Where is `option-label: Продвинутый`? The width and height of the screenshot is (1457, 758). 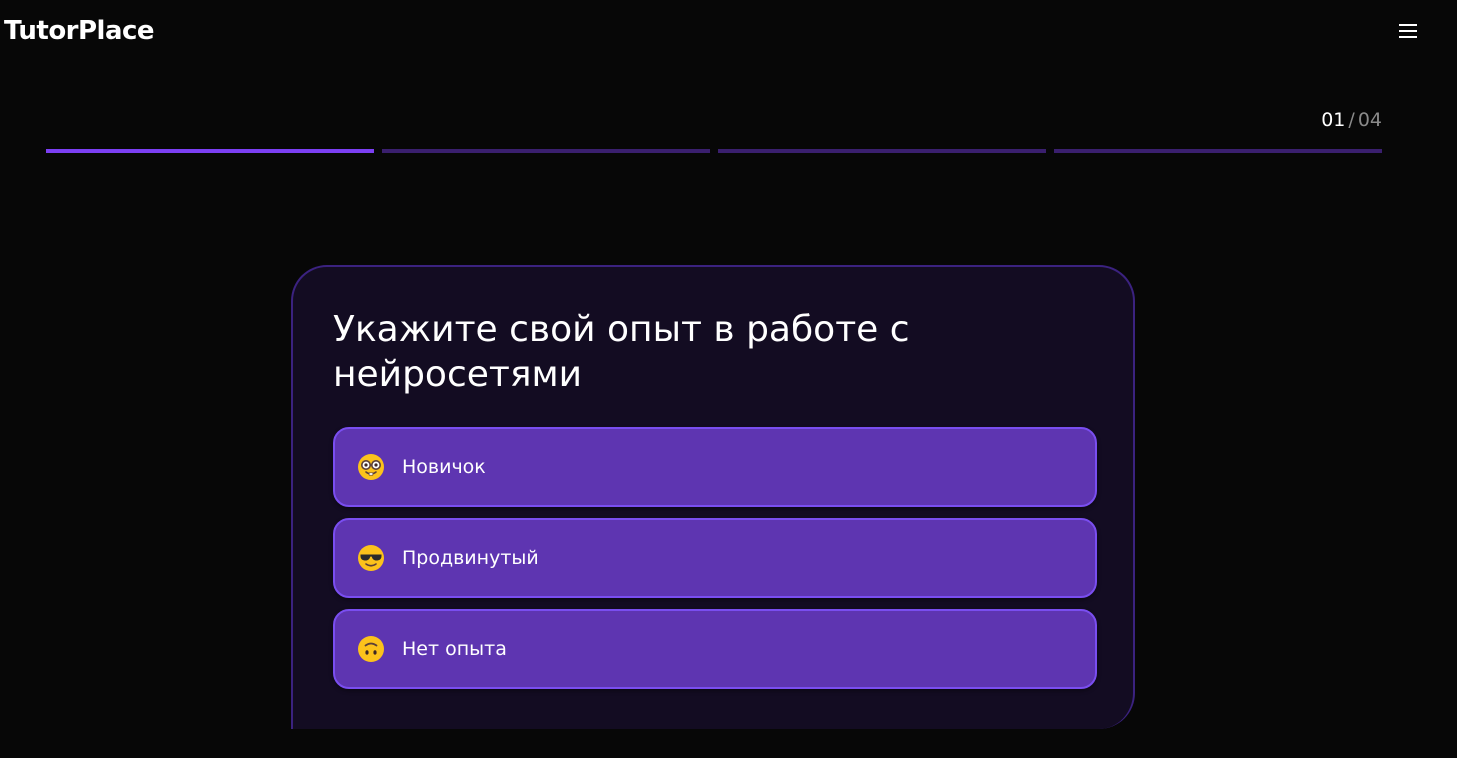
option-label: Продвинутый is located at coordinates (470, 558).